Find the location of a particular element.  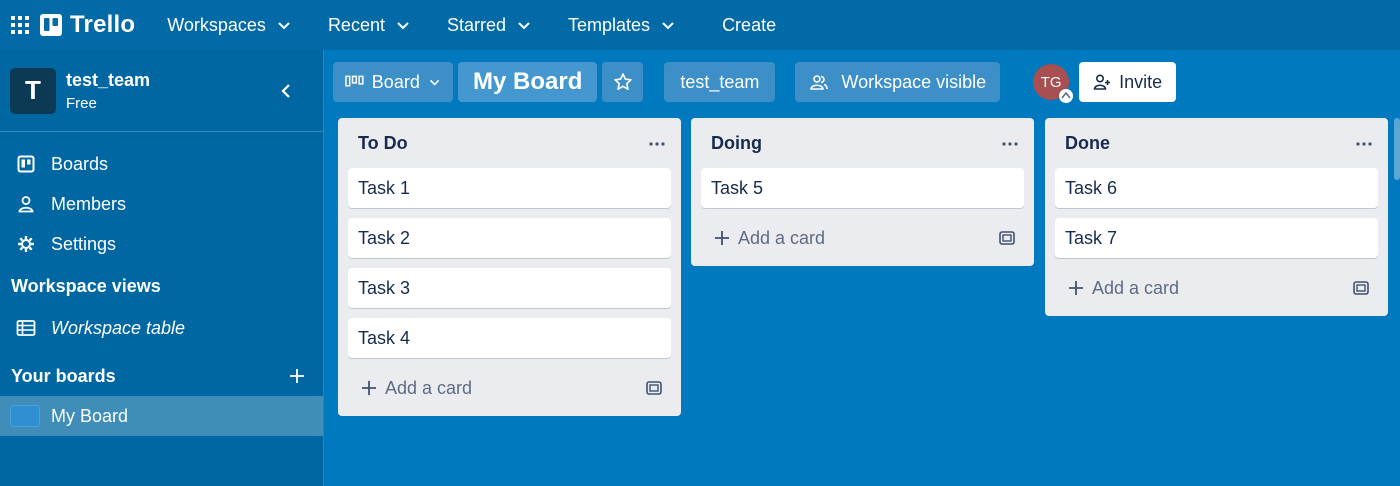

star-board-button is located at coordinates (623, 82).